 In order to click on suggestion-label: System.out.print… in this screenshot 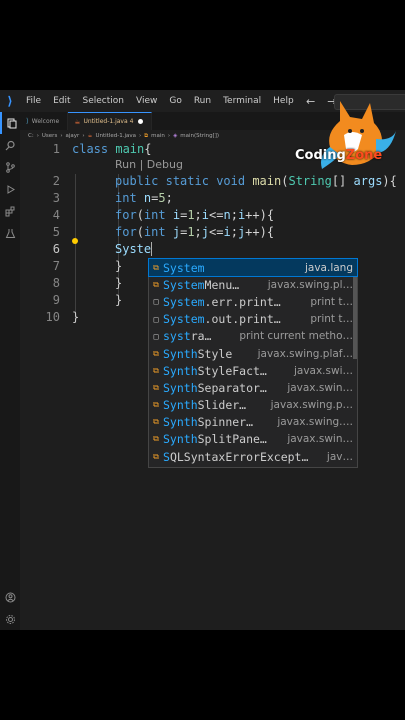, I will do `click(222, 319)`.